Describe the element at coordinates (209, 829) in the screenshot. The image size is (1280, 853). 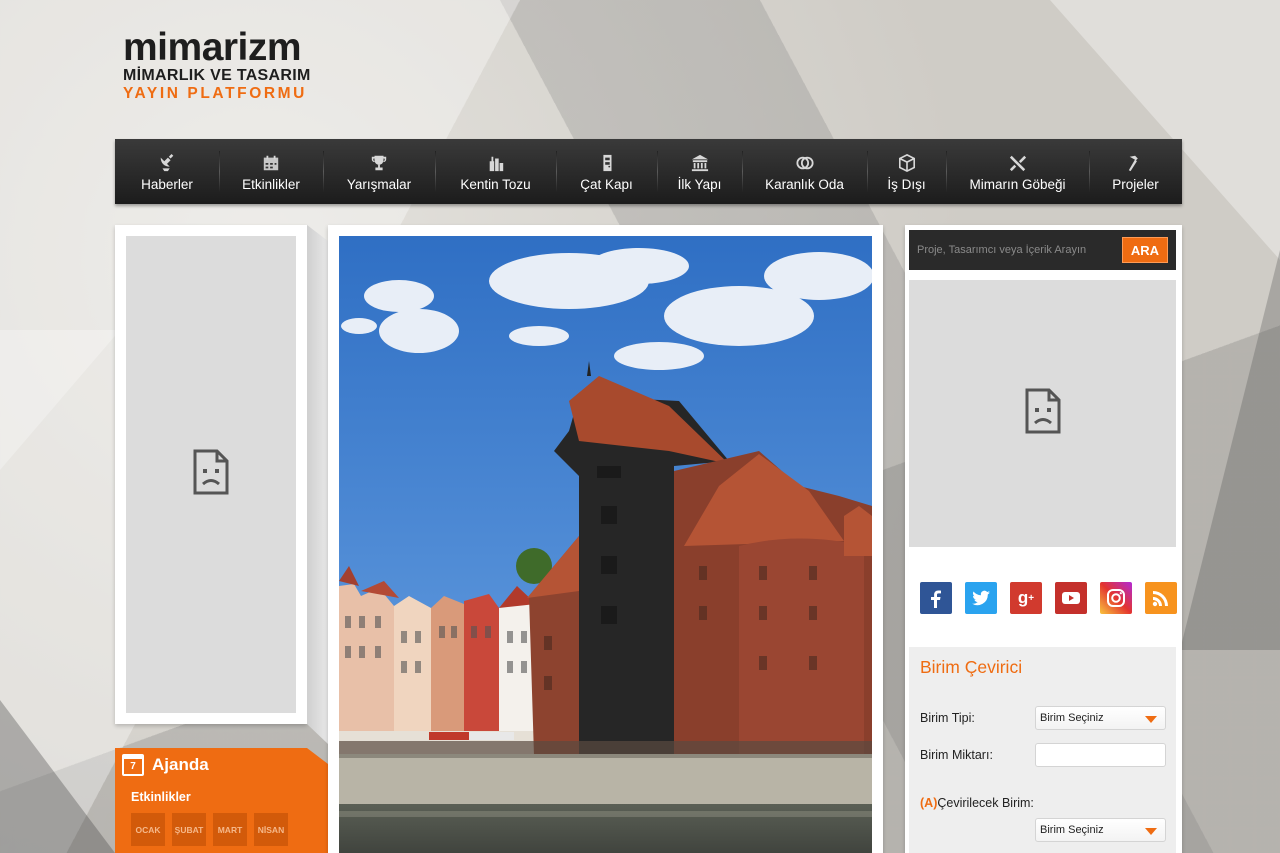
I see `month-list: OCAK ŞUBAT MART NİSAN` at that location.